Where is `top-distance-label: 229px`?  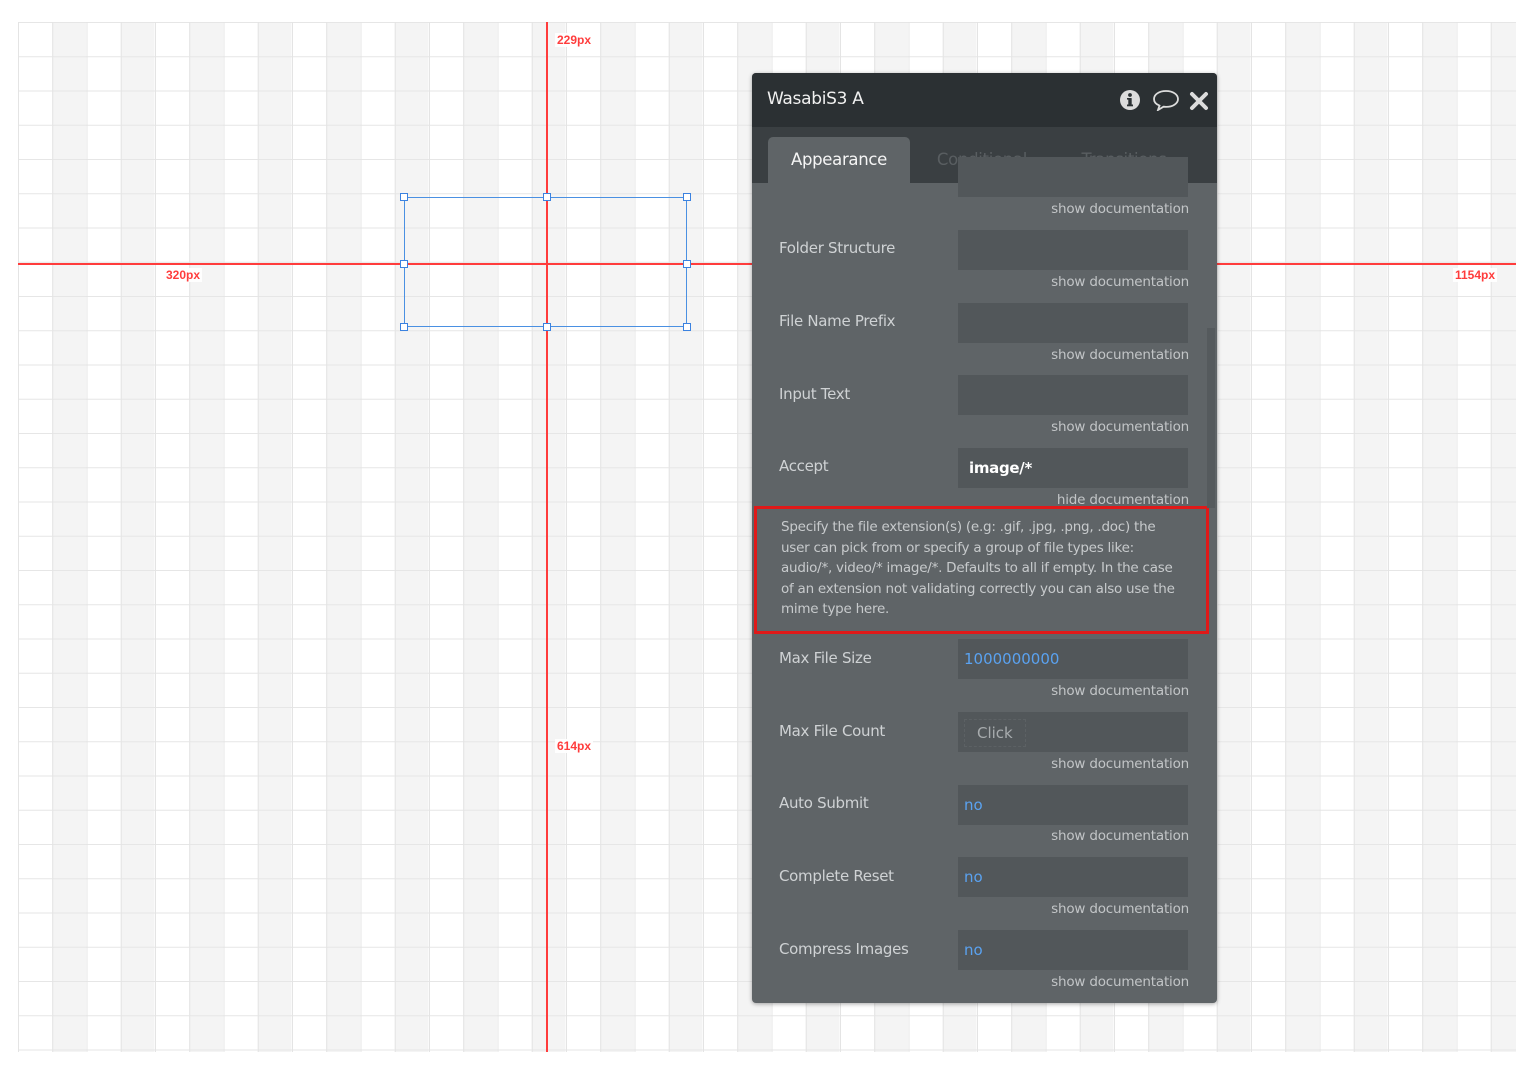 top-distance-label: 229px is located at coordinates (574, 40).